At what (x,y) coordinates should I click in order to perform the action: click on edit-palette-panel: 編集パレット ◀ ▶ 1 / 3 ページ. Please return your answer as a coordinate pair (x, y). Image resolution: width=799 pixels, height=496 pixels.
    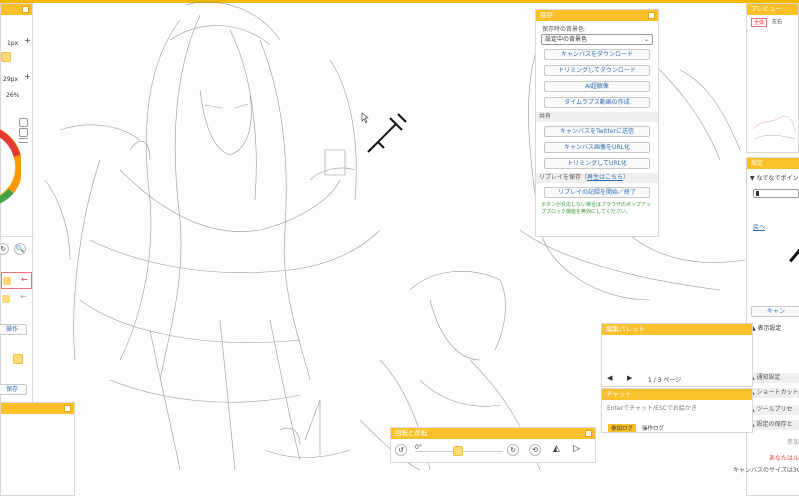
    Looking at the image, I should click on (677, 355).